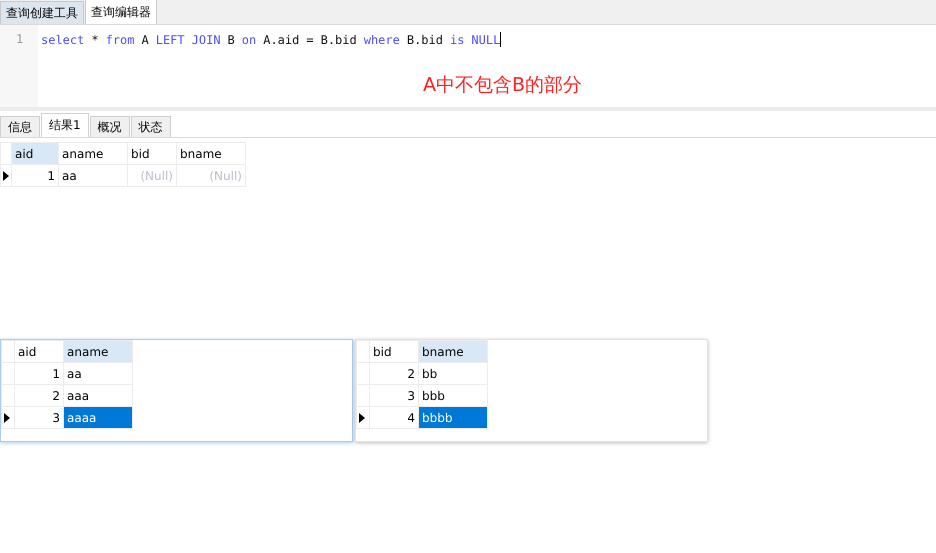  I want to click on sql-keyword: is, so click(457, 39).